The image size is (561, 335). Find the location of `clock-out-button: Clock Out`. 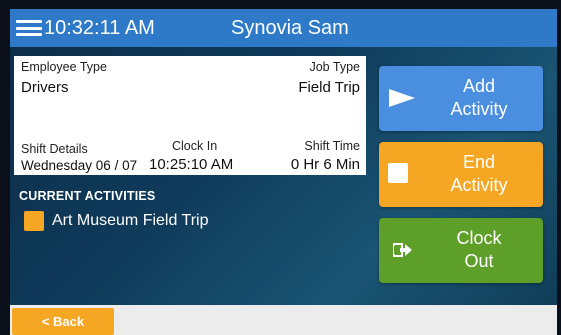

clock-out-button: Clock Out is located at coordinates (461, 250).